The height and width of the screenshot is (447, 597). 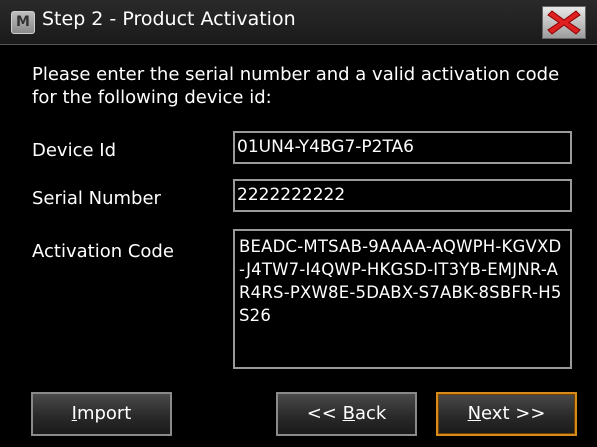 What do you see at coordinates (402, 195) in the screenshot?
I see `serial-number-field: 2222222222` at bounding box center [402, 195].